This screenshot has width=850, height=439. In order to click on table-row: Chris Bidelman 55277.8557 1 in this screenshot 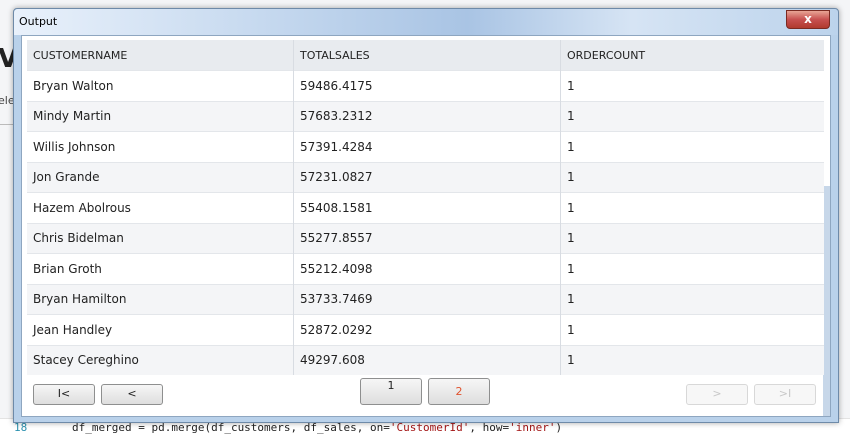, I will do `click(425, 238)`.